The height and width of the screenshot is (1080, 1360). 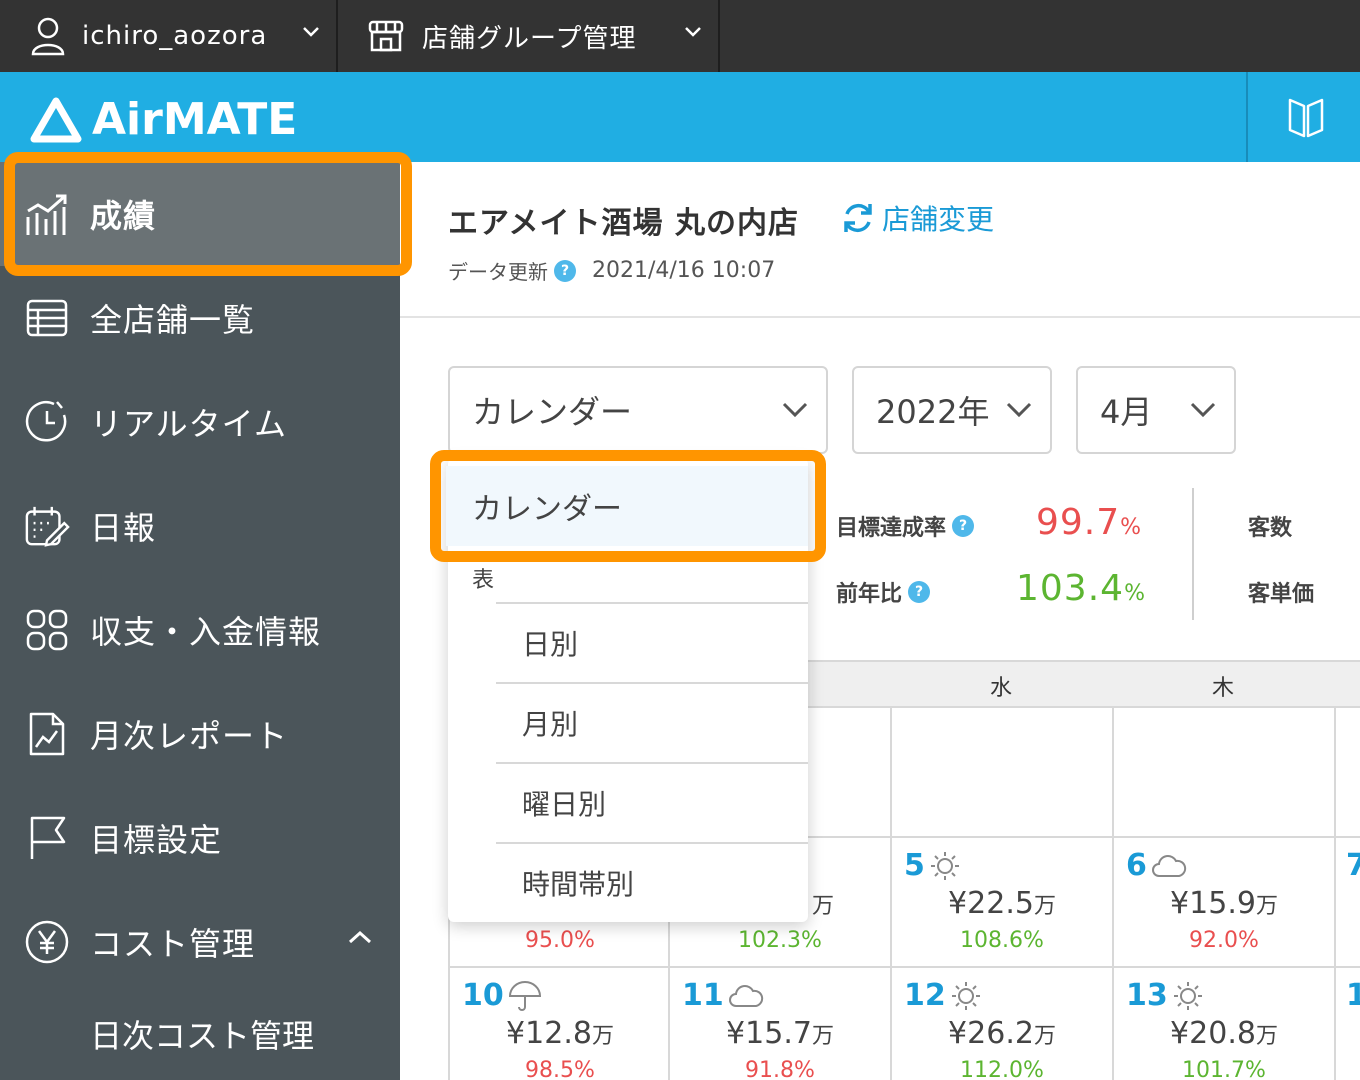 What do you see at coordinates (1306, 118) in the screenshot?
I see `guide-book-icon` at bounding box center [1306, 118].